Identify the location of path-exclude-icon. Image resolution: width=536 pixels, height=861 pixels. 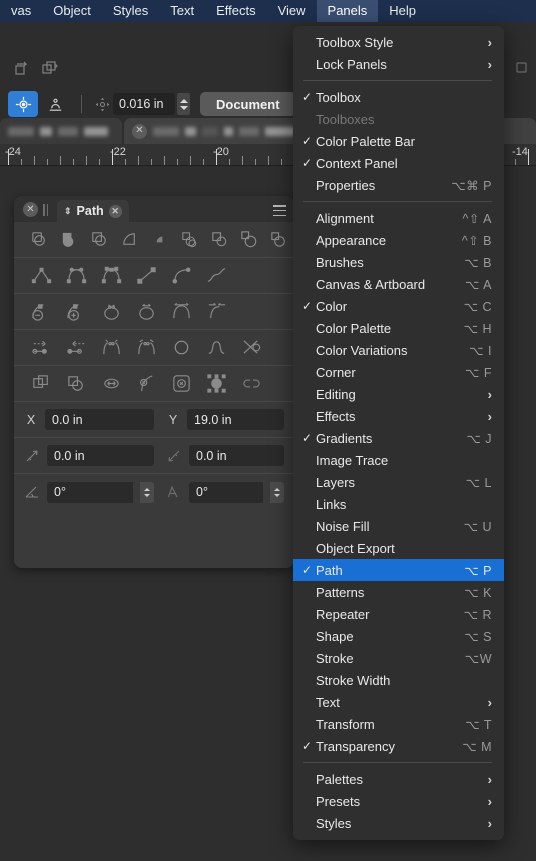
(159, 240).